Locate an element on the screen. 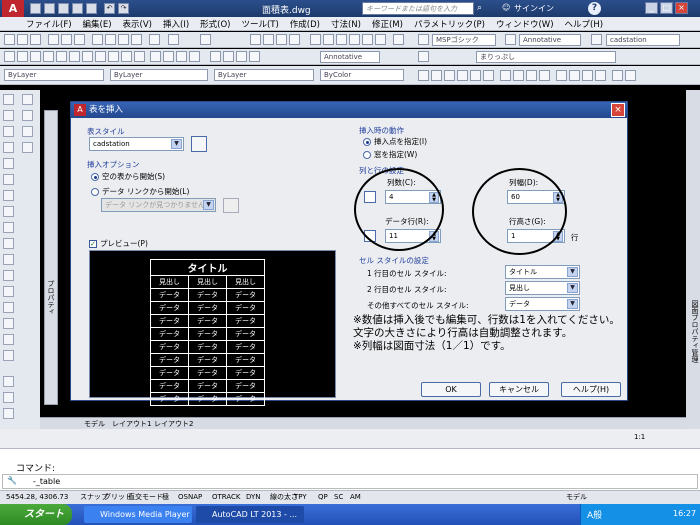 The image size is (700, 525). menu-tools: ツール(T) is located at coordinates (259, 24).